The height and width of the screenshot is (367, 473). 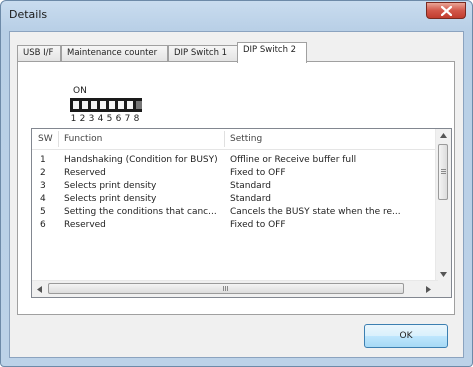 I want to click on cell-sw: 5, so click(x=43, y=212).